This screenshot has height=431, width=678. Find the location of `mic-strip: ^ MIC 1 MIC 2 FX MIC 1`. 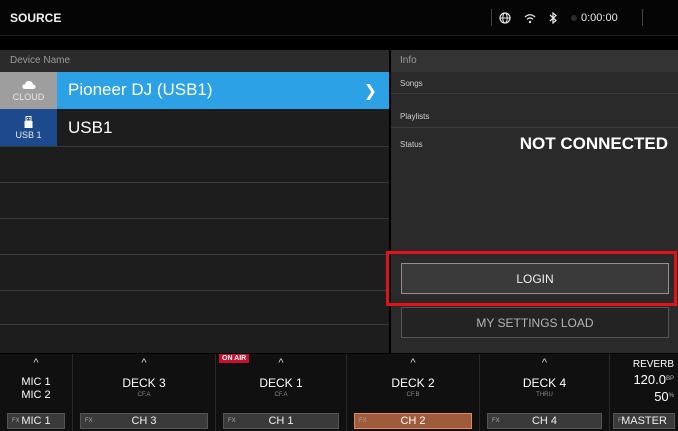

mic-strip: ^ MIC 1 MIC 2 FX MIC 1 is located at coordinates (36, 392).